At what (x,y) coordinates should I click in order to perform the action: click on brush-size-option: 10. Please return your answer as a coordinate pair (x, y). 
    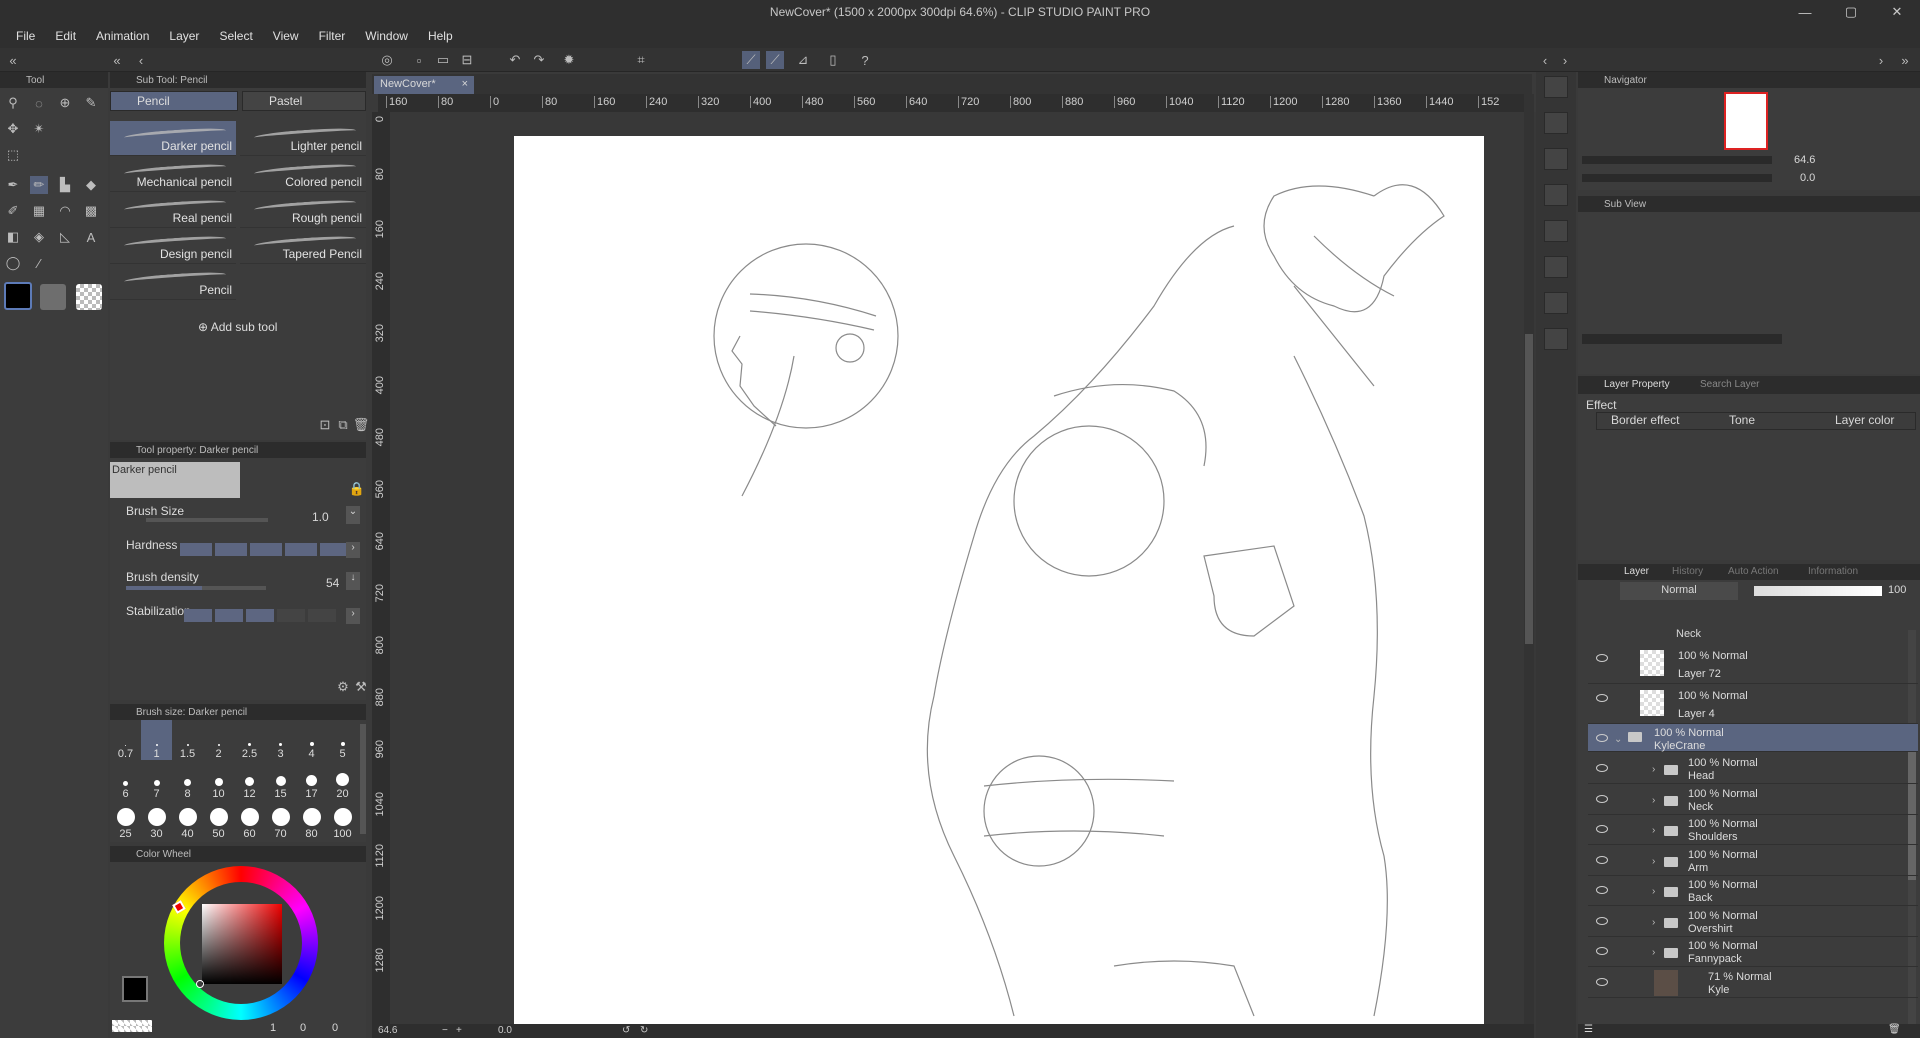
    Looking at the image, I should click on (218, 780).